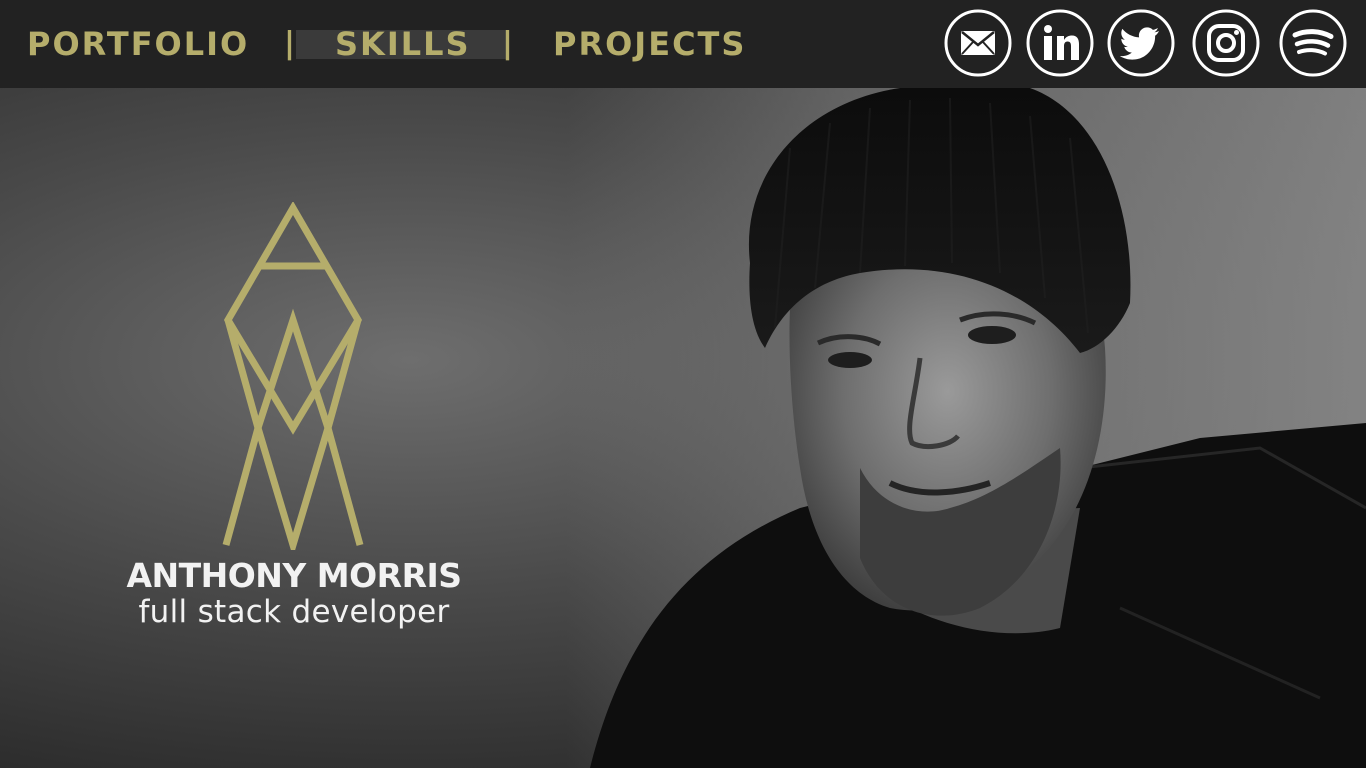 The image size is (1366, 768). I want to click on nav-portfolio-link: PORTFOLIO, so click(138, 44).